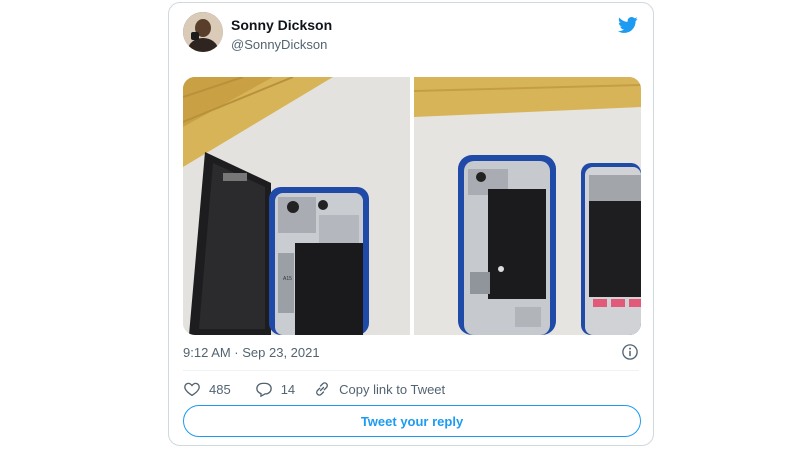 The width and height of the screenshot is (800, 450). I want to click on reply-count: 14, so click(288, 389).